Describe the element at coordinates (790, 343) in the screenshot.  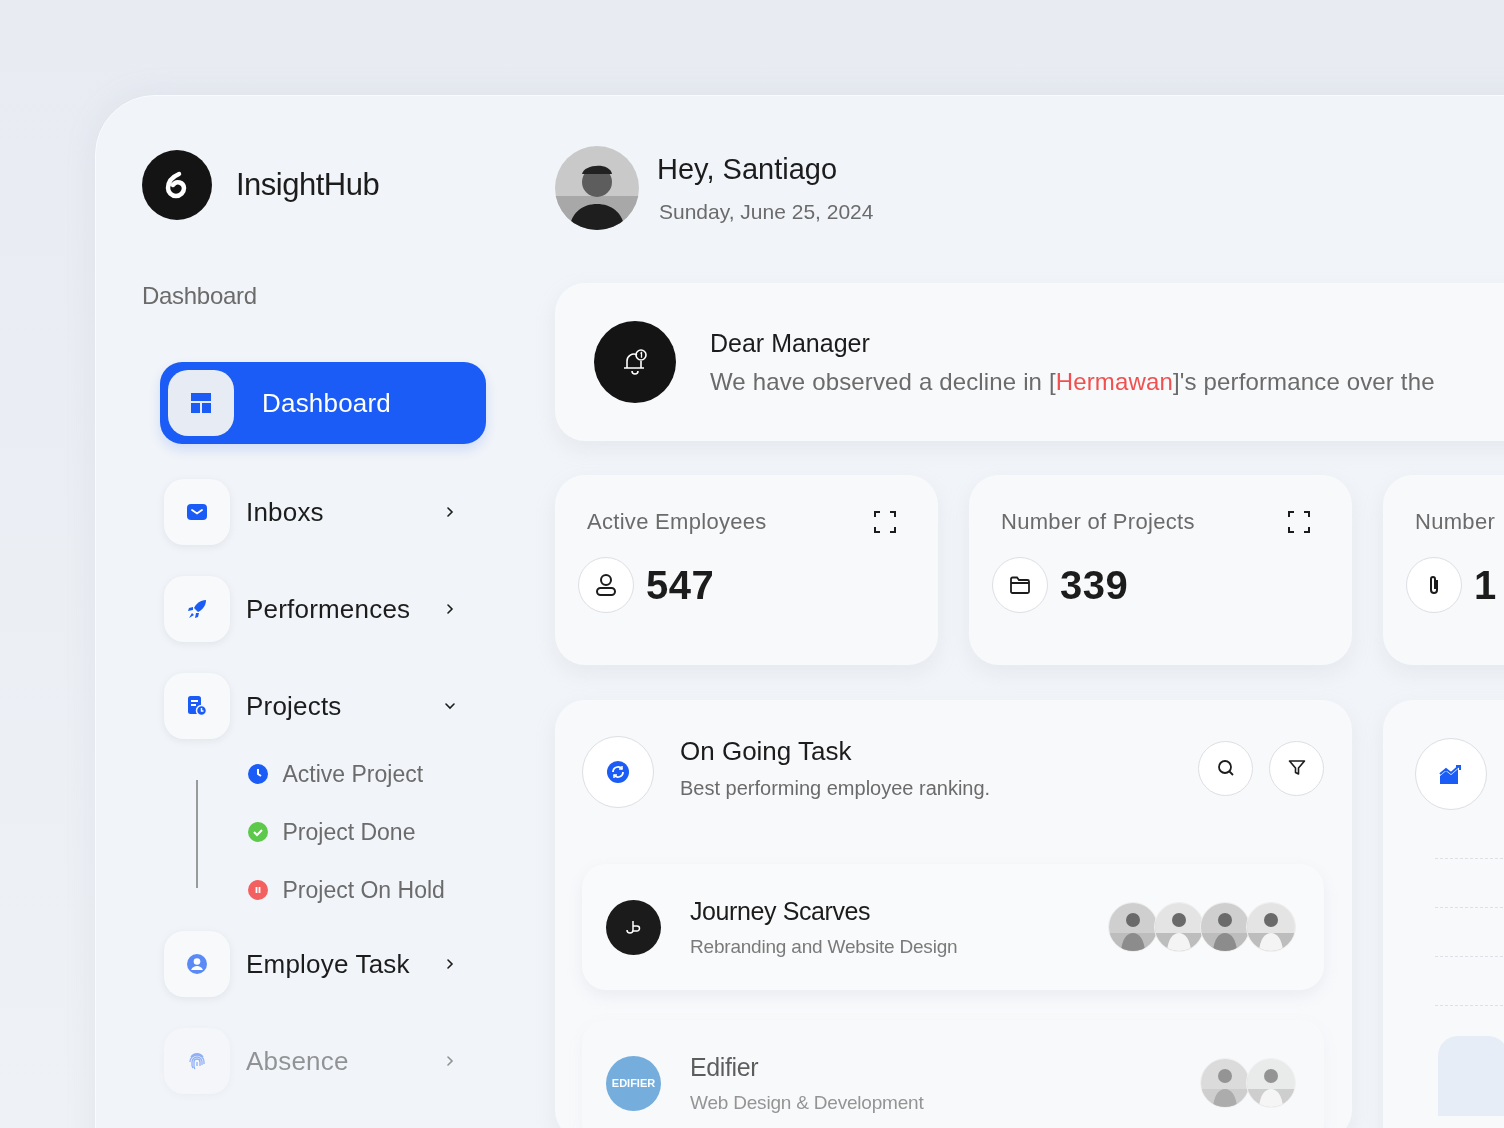
I see `notification-title: Dear Manager` at that location.